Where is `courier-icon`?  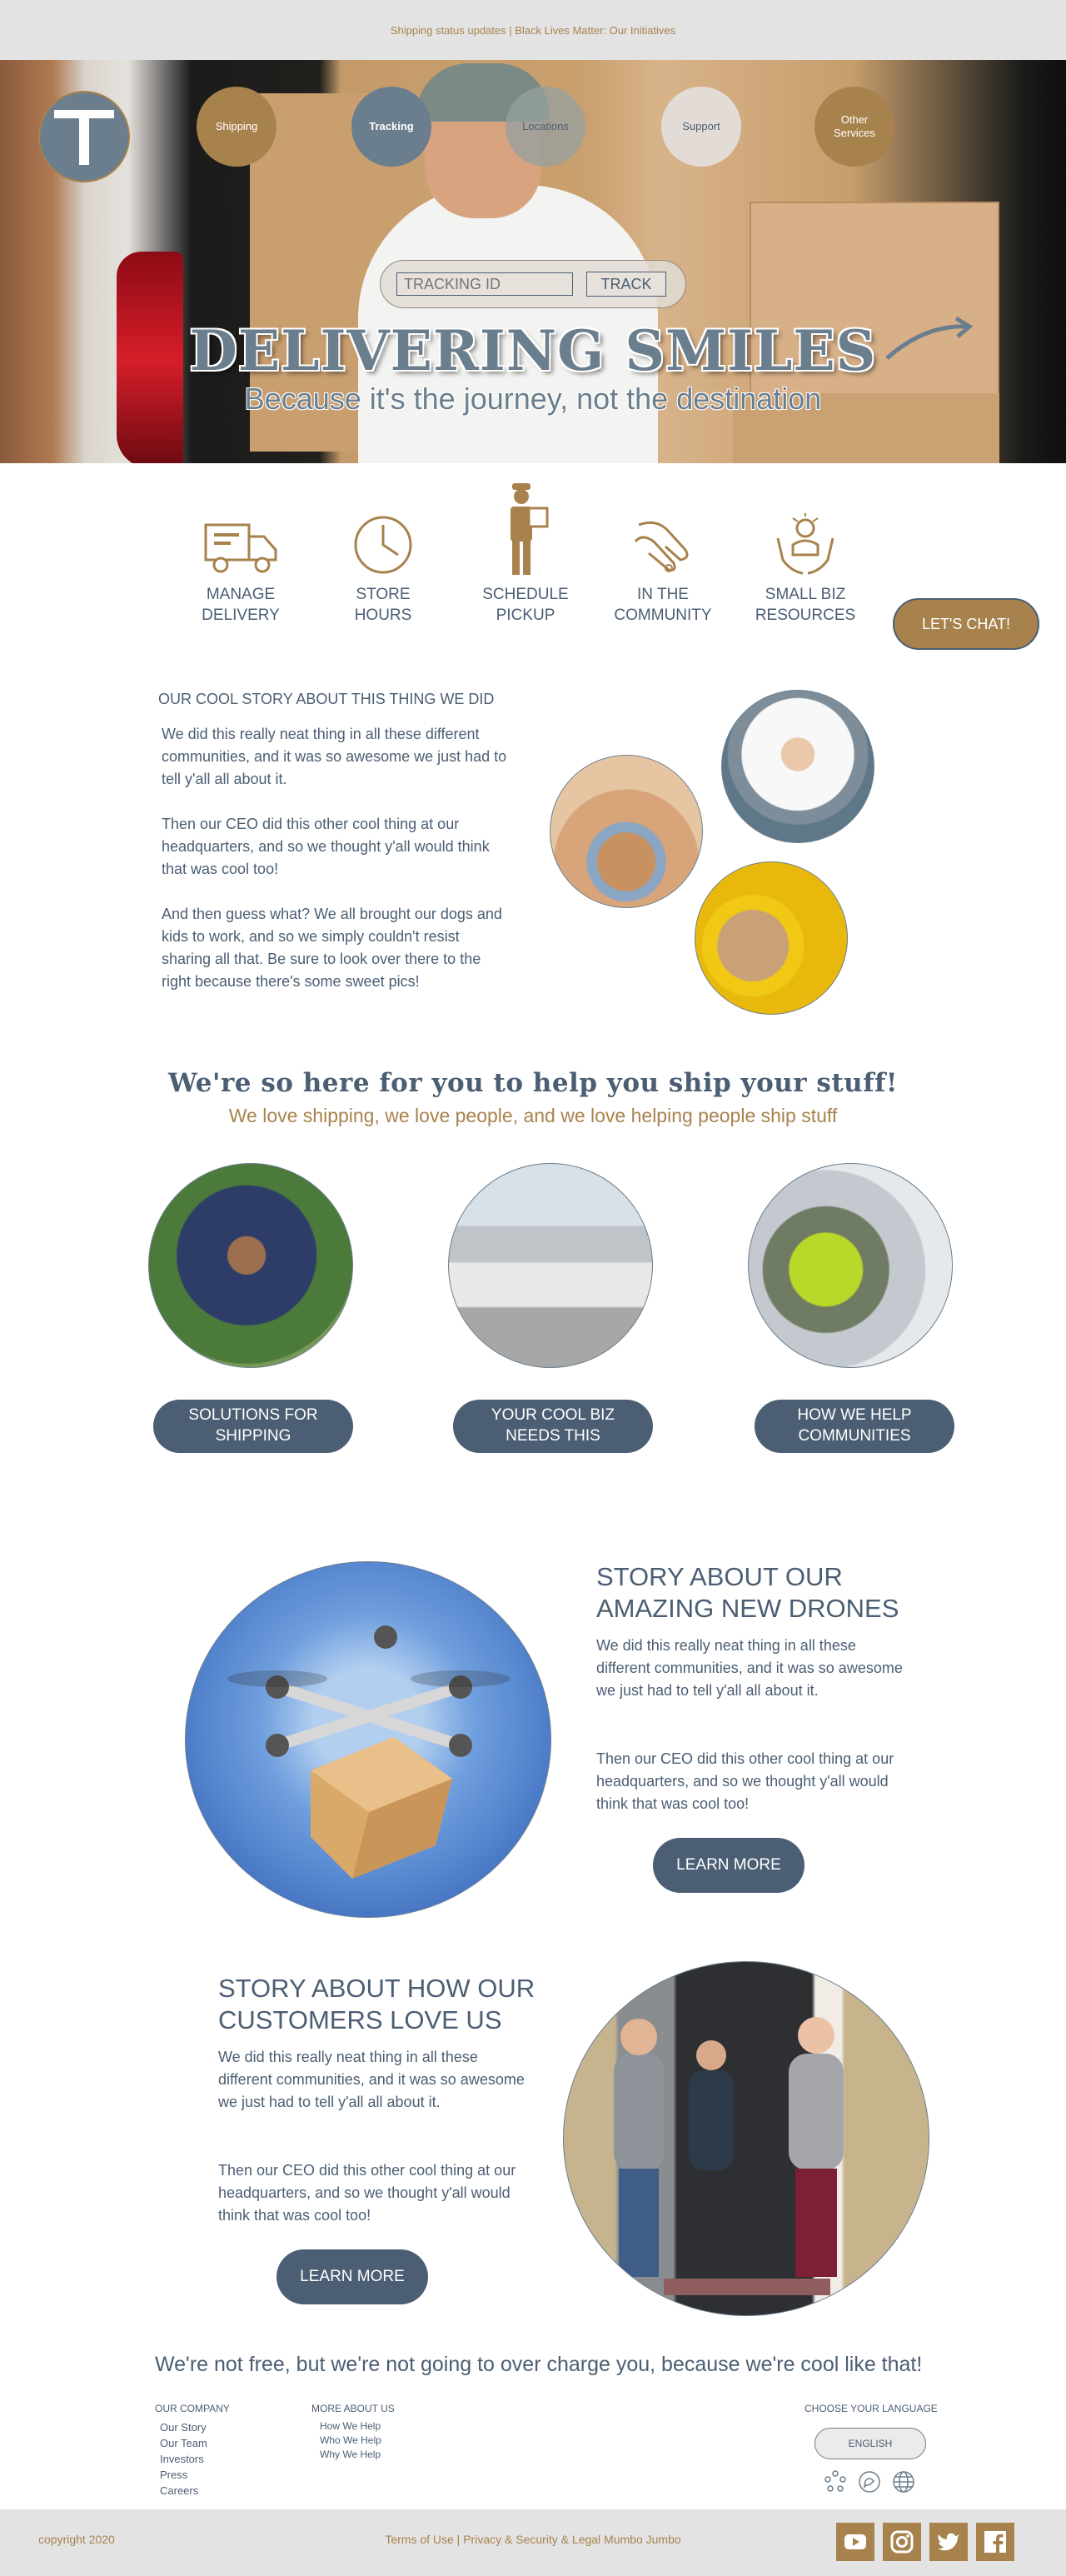 courier-icon is located at coordinates (525, 531).